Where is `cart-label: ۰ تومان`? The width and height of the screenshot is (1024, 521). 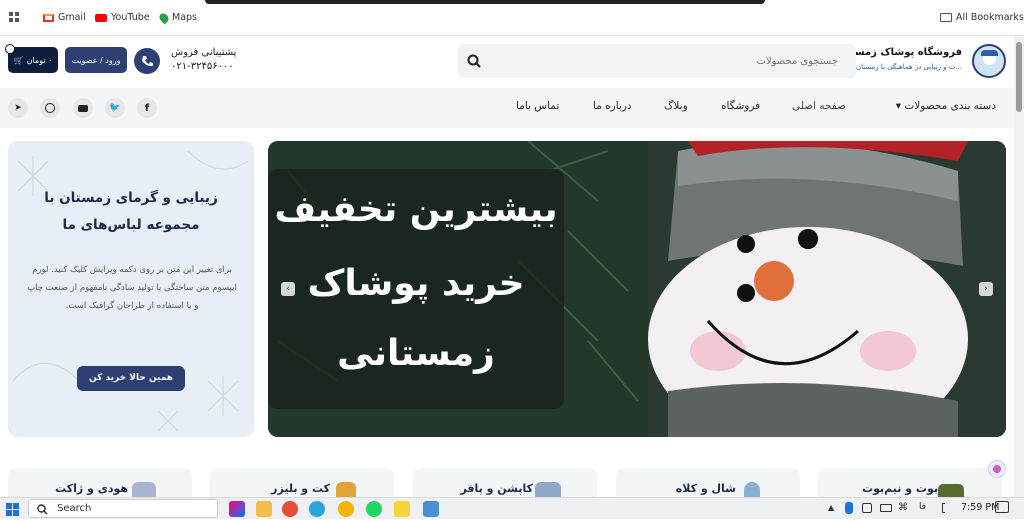
cart-label: ۰ تومان is located at coordinates (39, 60).